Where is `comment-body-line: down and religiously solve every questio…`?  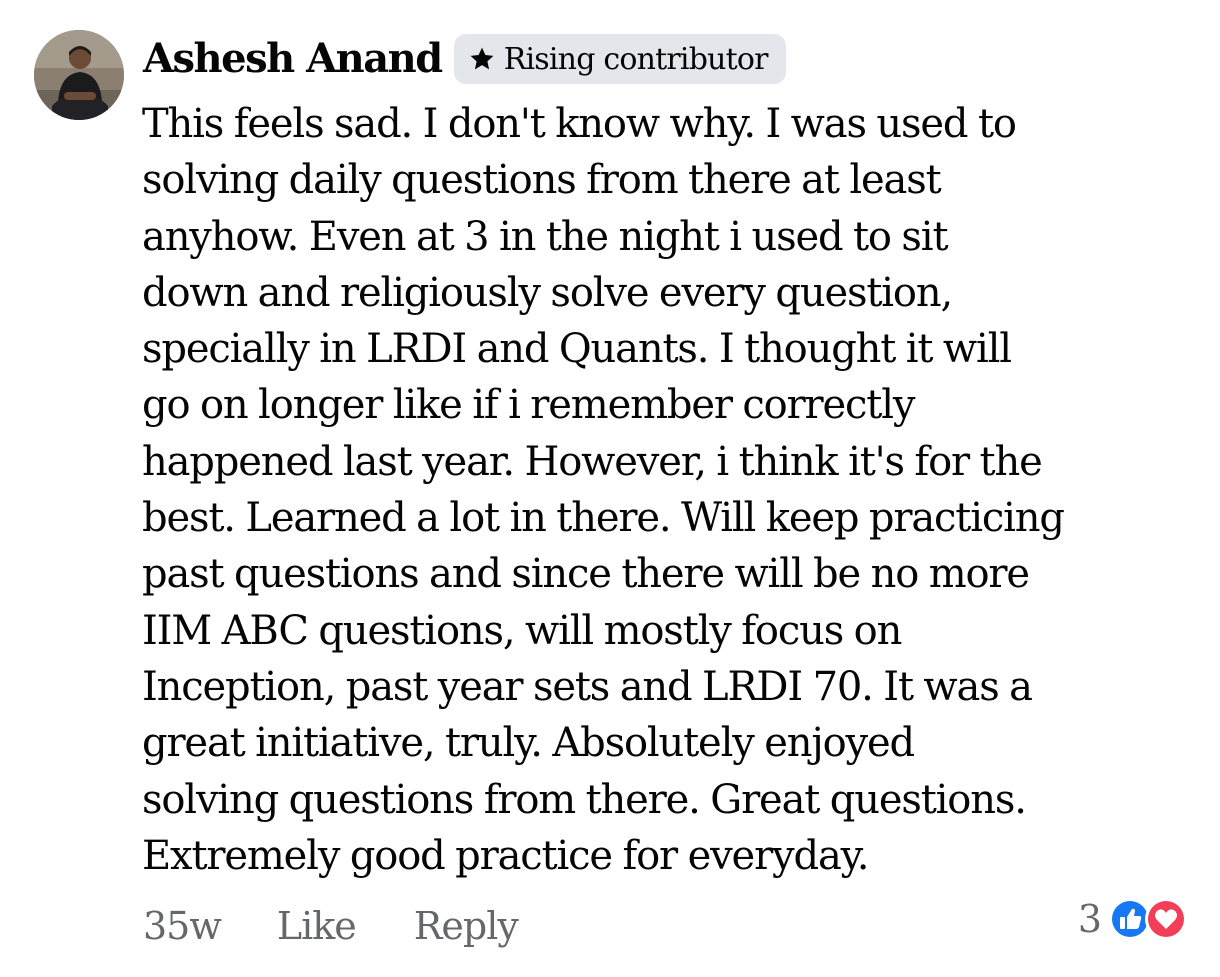 comment-body-line: down and religiously solve every questio… is located at coordinates (547, 292).